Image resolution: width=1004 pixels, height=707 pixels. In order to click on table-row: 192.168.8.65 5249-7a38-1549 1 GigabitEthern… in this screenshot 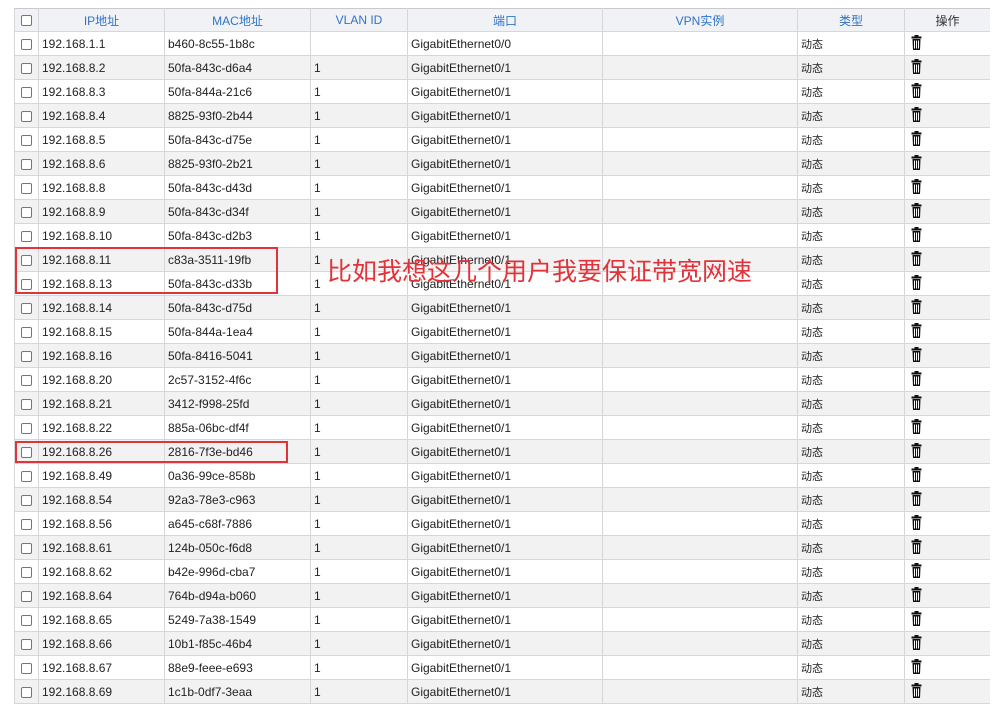, I will do `click(502, 619)`.